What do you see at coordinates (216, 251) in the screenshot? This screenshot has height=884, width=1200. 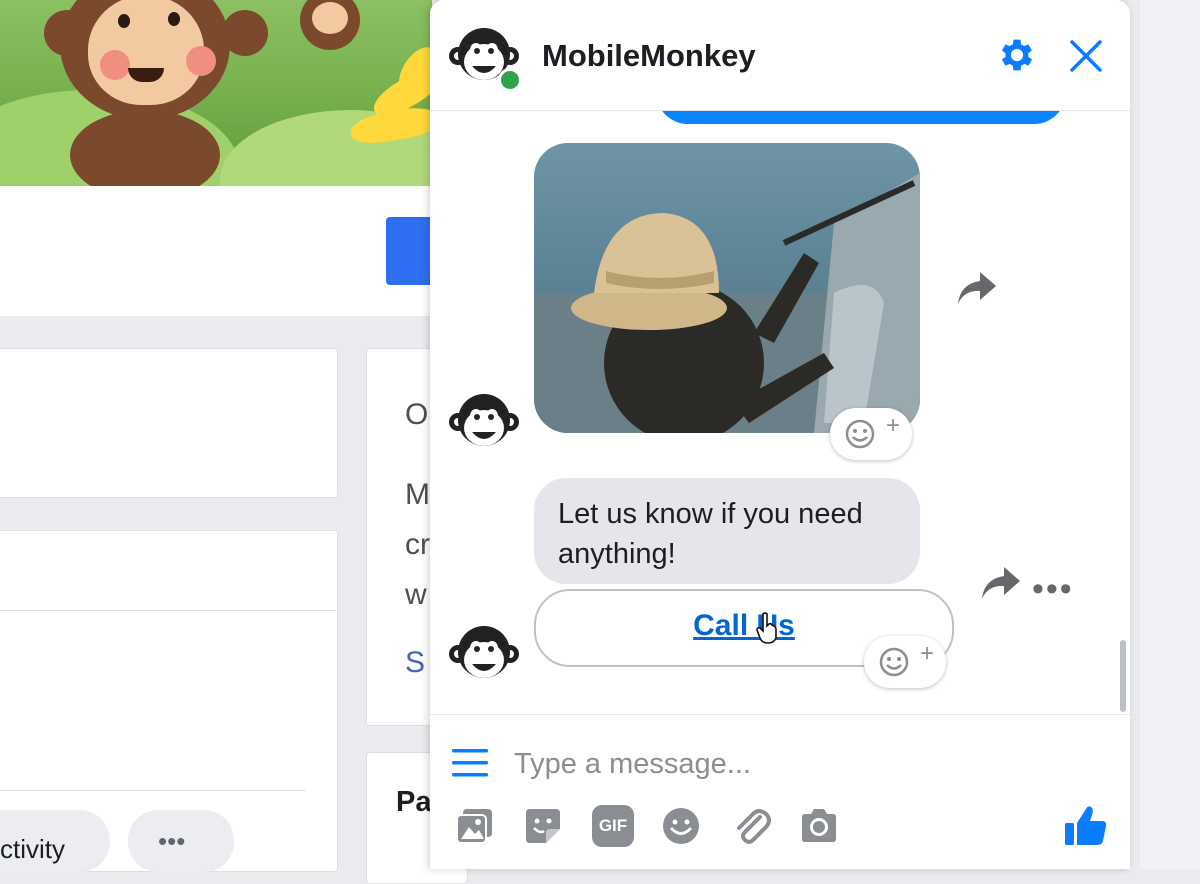 I see `page-header-band` at bounding box center [216, 251].